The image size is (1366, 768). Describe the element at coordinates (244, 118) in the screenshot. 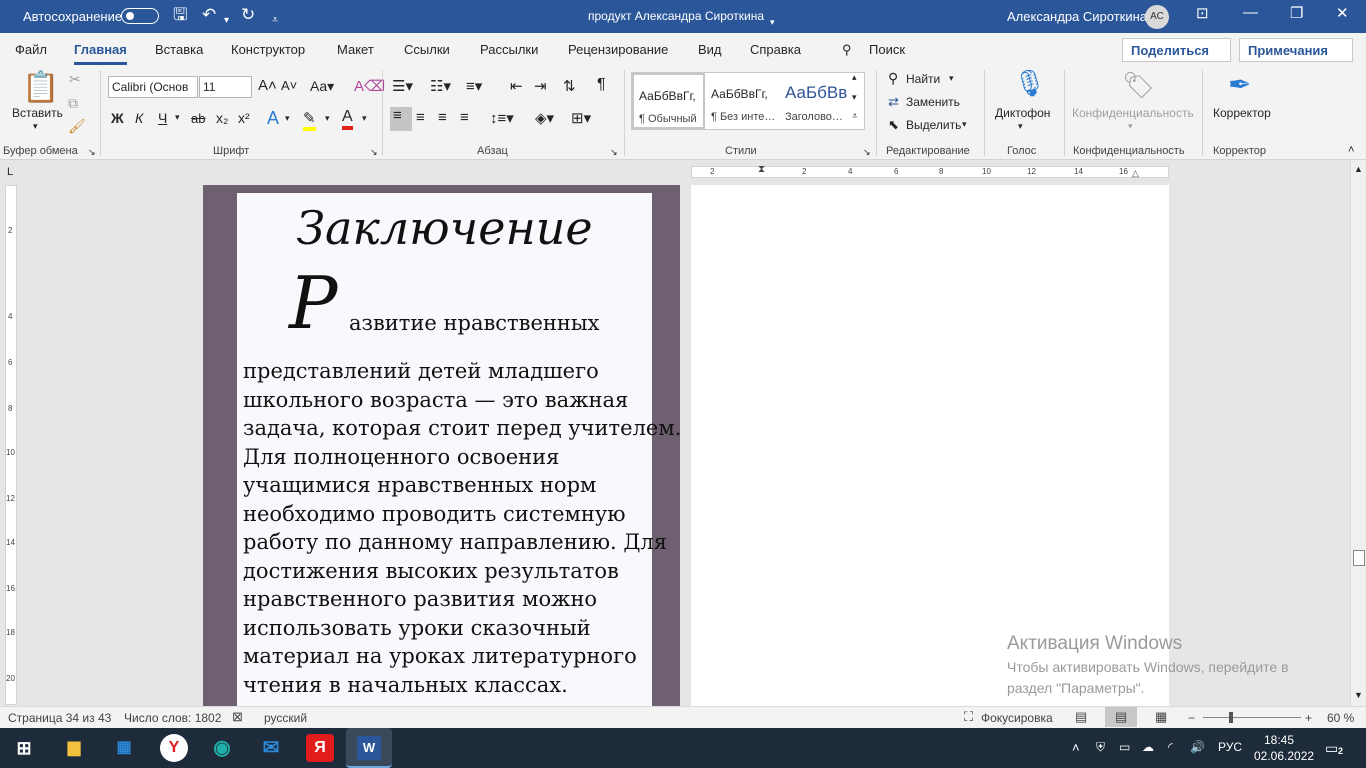

I see `superscript-button: x²` at that location.